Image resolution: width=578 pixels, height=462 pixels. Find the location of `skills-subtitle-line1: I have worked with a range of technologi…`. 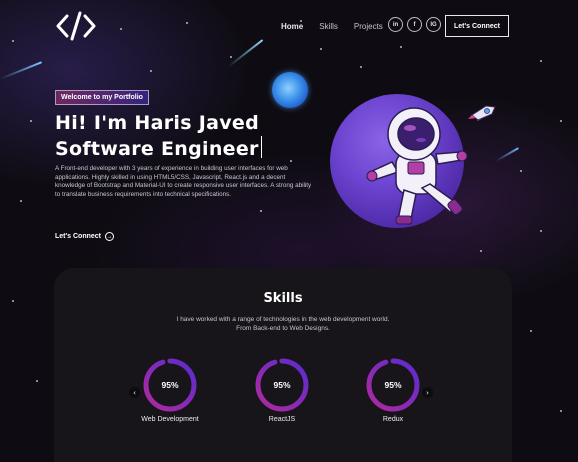

skills-subtitle-line1: I have worked with a range of technologi… is located at coordinates (283, 319).